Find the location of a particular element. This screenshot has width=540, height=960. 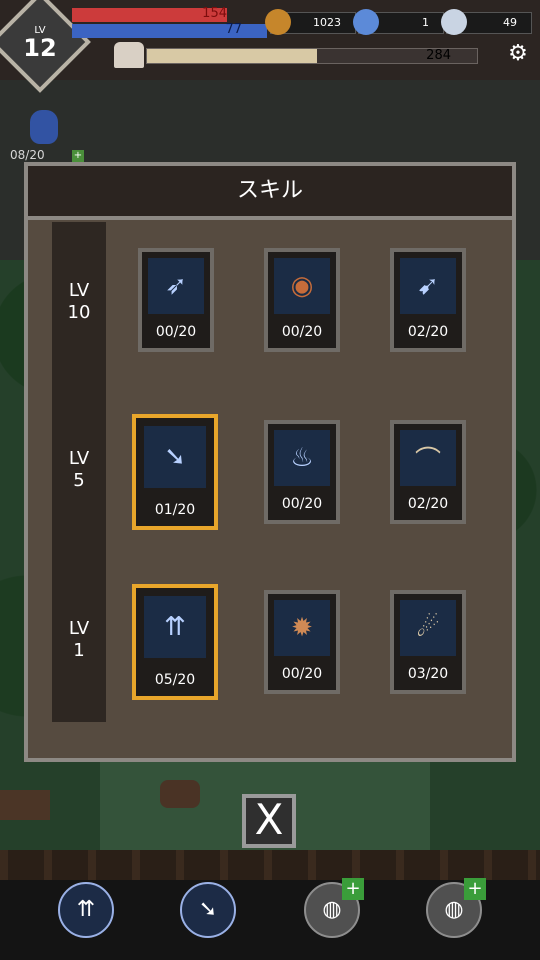

potion-icon is located at coordinates (44, 127).